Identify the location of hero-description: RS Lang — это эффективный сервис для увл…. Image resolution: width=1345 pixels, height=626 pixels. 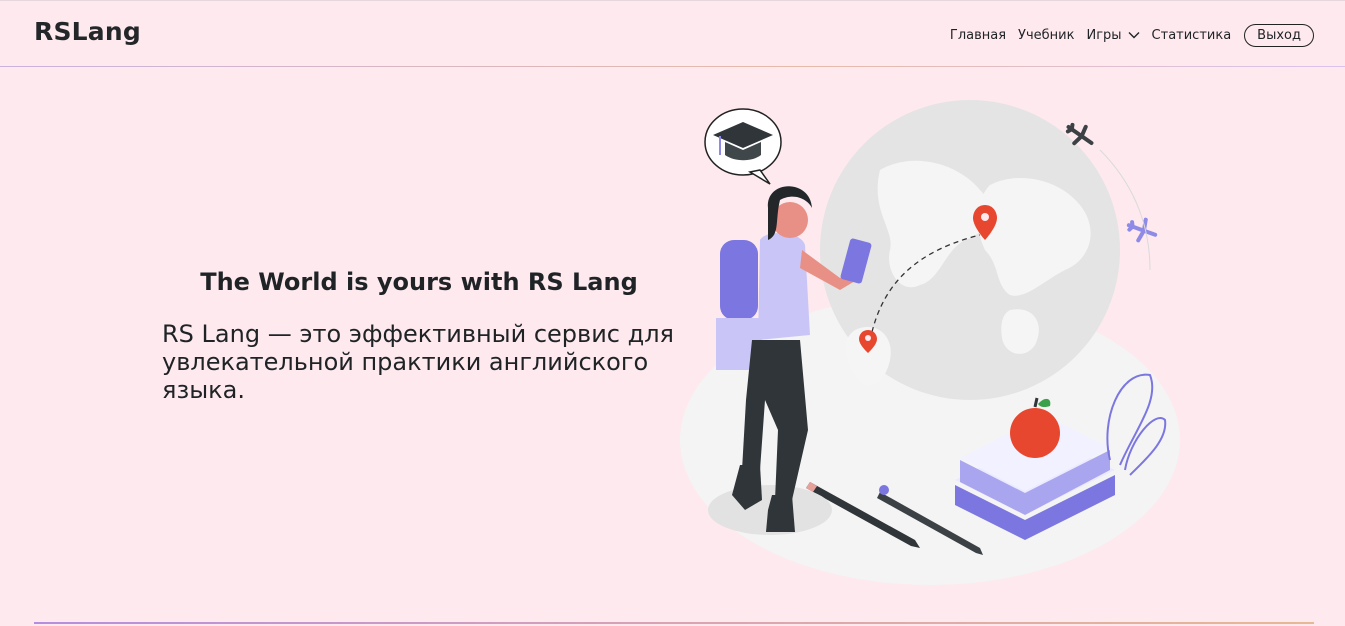
(418, 362).